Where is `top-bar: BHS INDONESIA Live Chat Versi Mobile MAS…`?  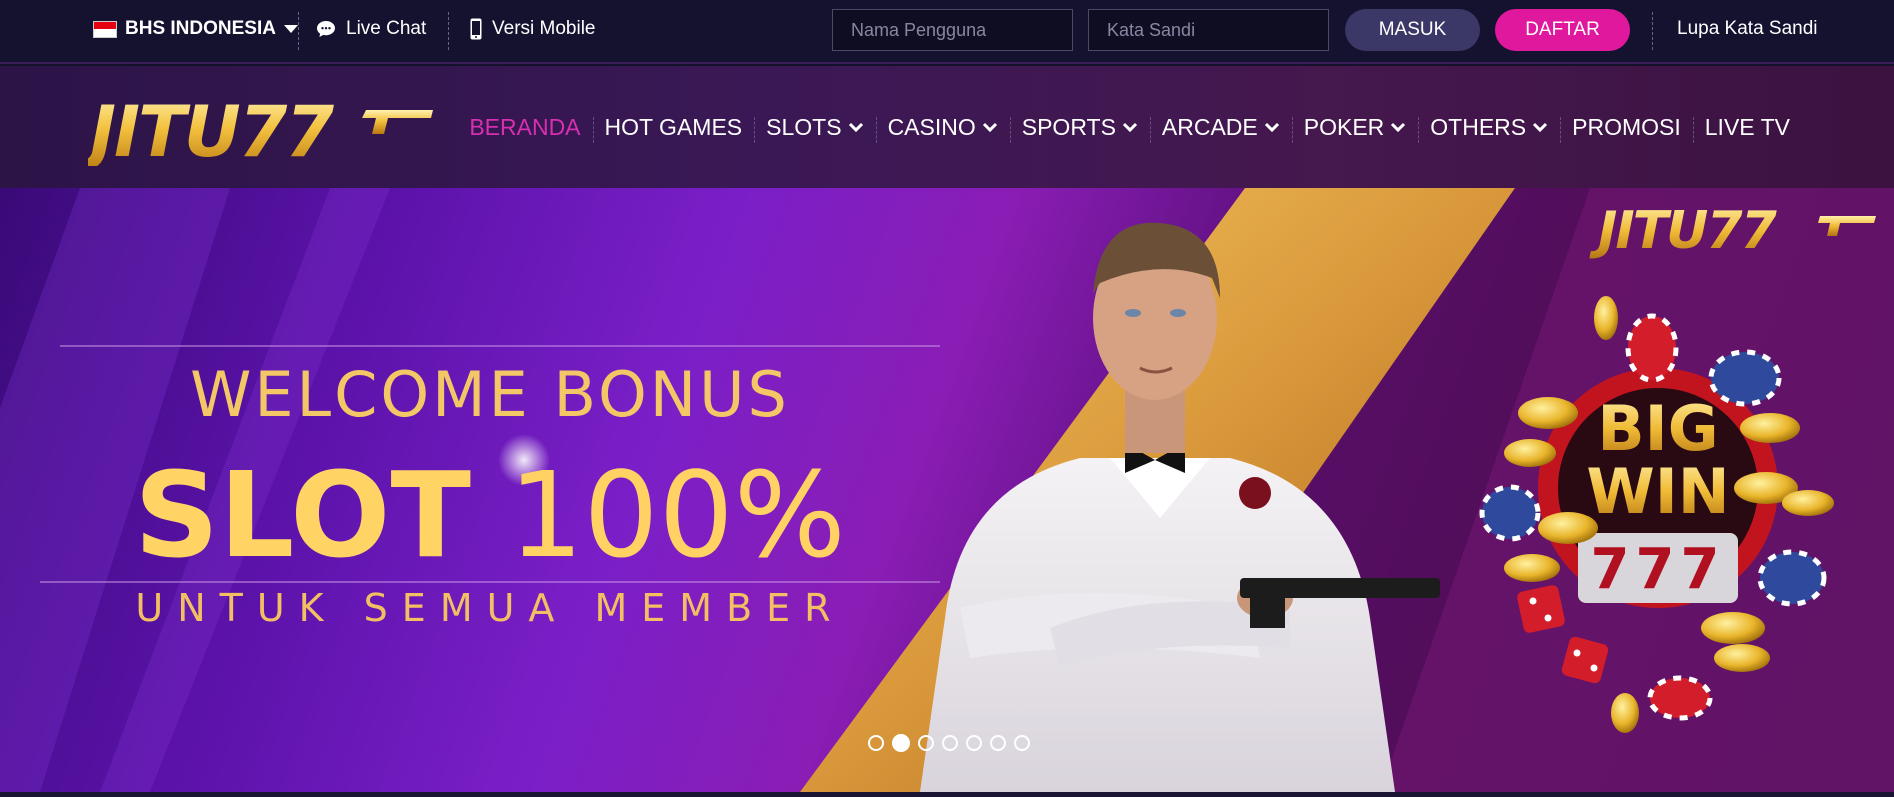 top-bar: BHS INDONESIA Live Chat Versi Mobile MAS… is located at coordinates (947, 32).